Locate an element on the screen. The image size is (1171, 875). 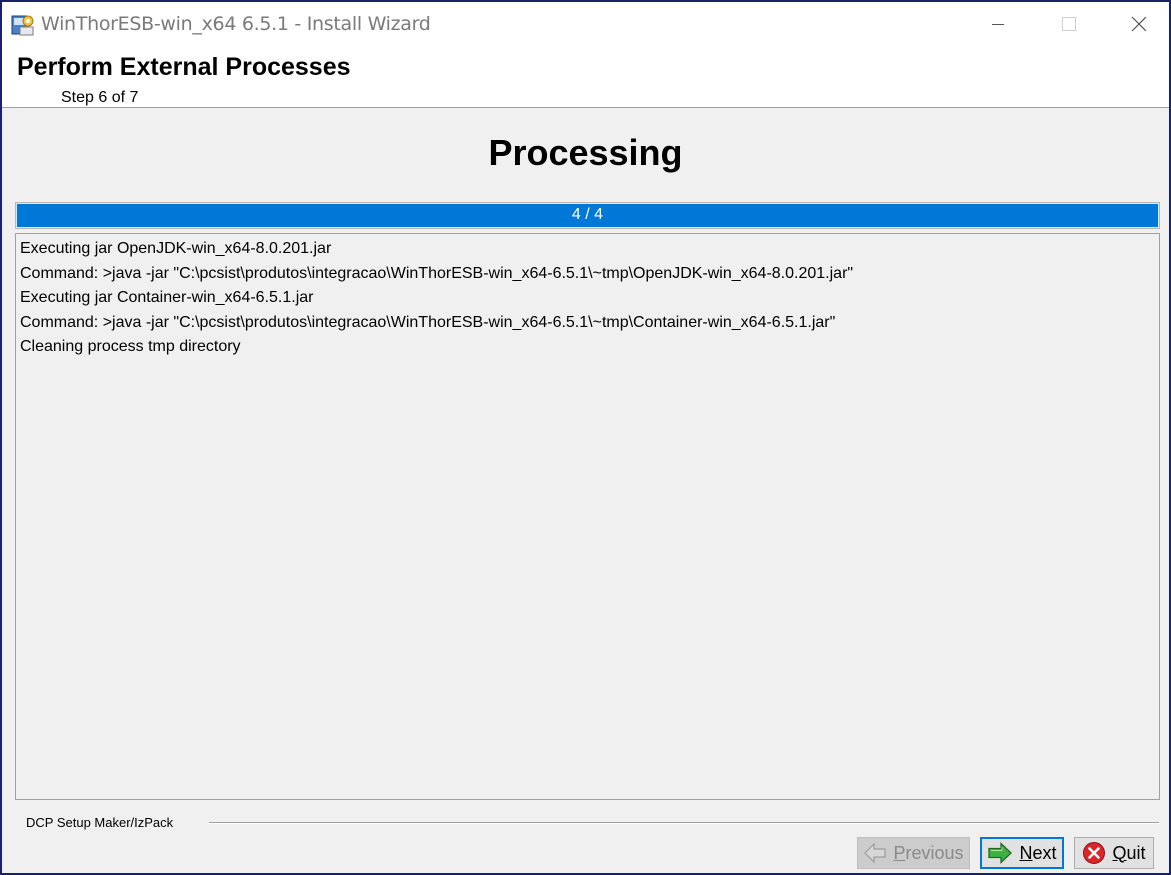
quit-button: Quit is located at coordinates (1114, 853).